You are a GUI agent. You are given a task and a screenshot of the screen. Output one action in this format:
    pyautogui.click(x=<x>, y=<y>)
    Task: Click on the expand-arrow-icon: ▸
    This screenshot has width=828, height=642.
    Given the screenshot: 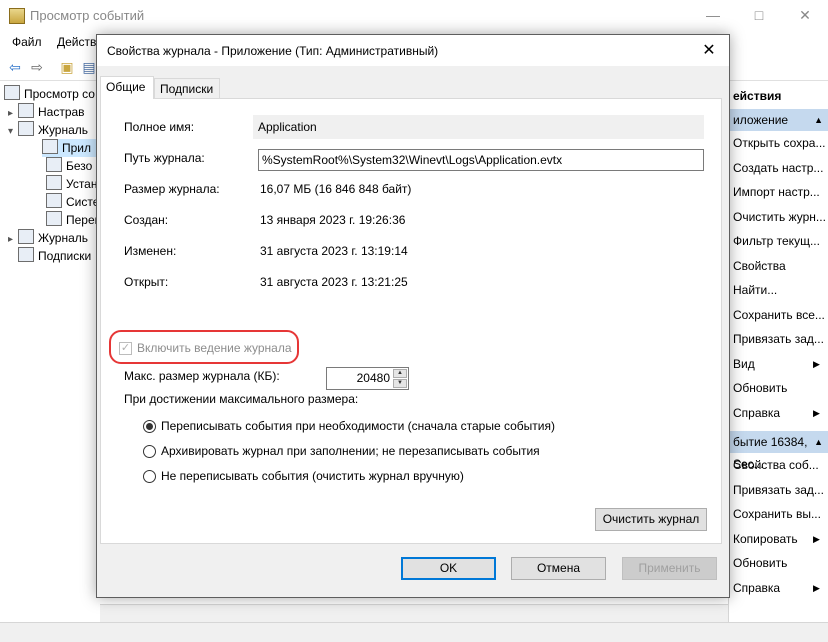 What is the action you would take?
    pyautogui.click(x=13, y=240)
    